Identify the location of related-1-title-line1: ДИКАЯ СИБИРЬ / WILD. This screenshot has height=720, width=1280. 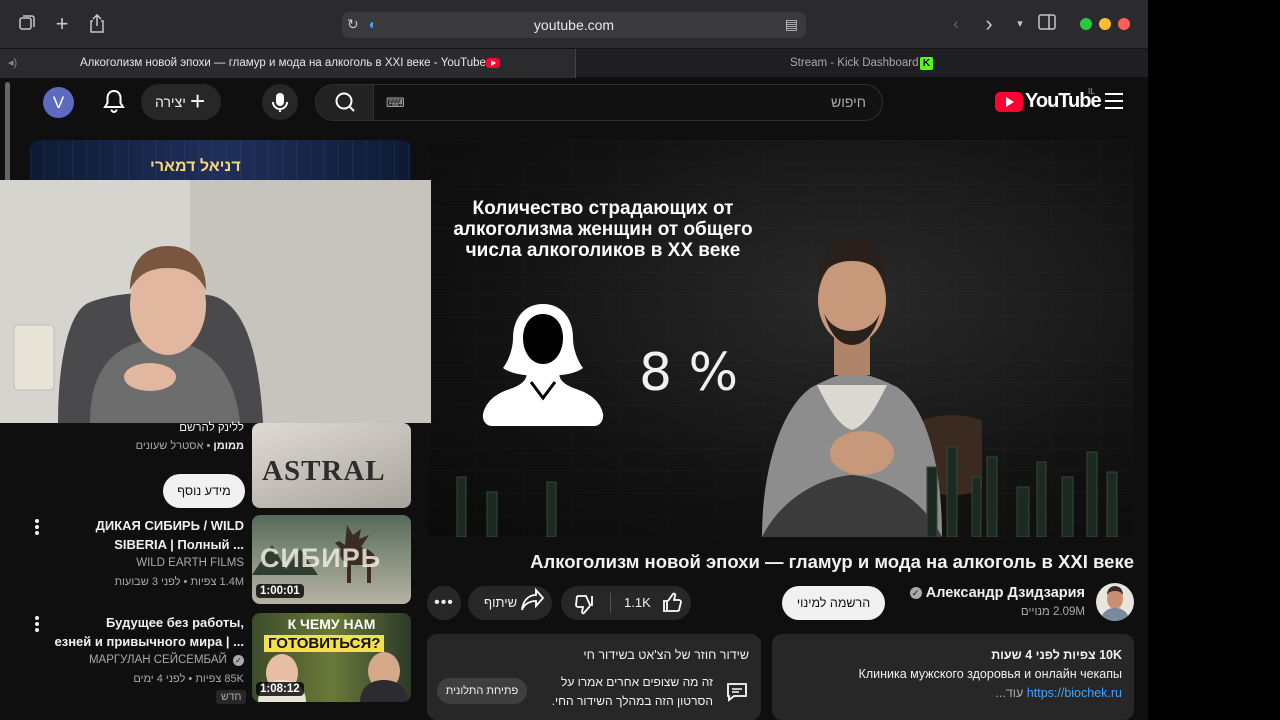
(145, 525).